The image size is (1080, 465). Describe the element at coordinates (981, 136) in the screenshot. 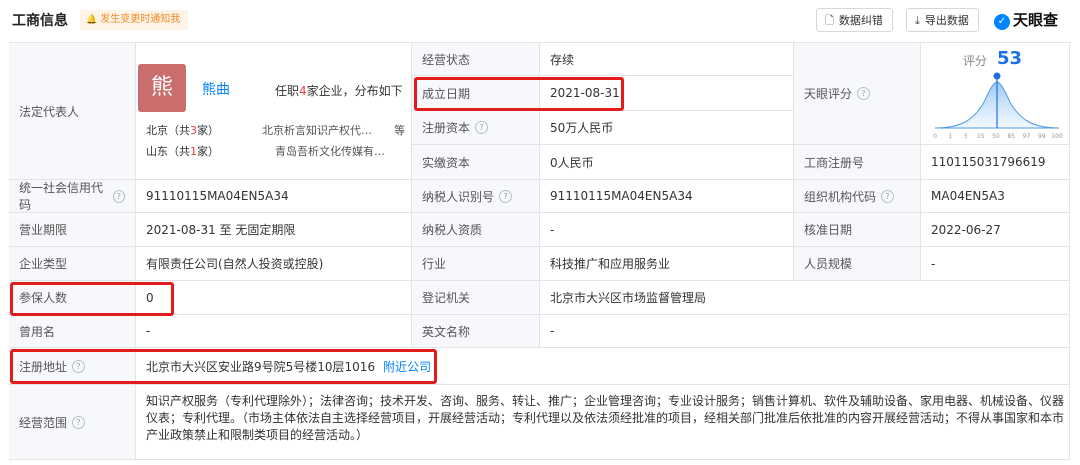

I see `score-tick-15: 15` at that location.